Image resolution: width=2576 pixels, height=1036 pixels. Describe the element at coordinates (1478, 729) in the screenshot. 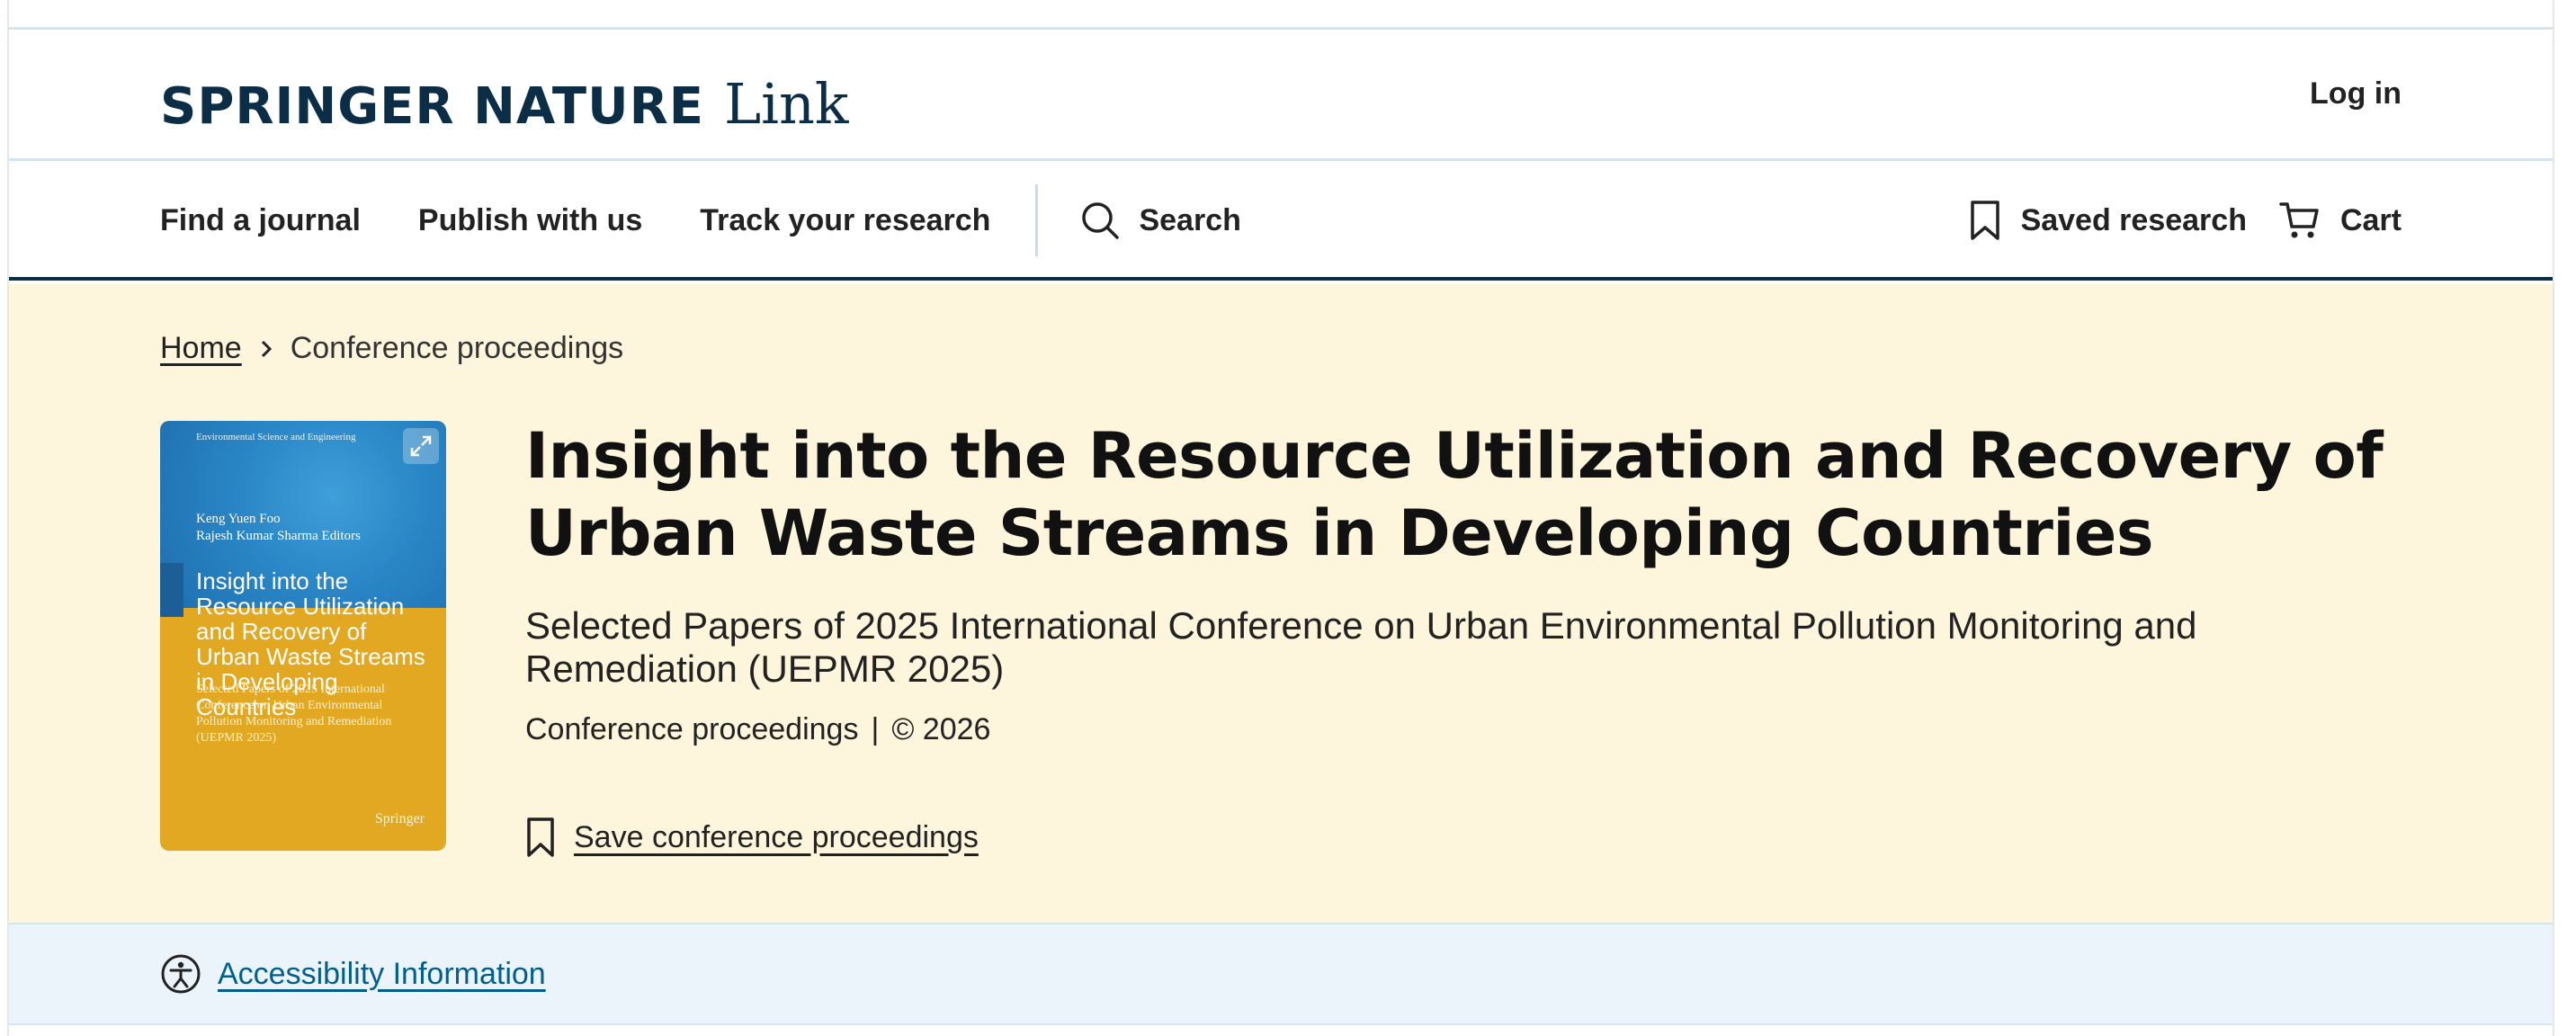

I see `book-meta: Conference proceedings | © 2026` at that location.